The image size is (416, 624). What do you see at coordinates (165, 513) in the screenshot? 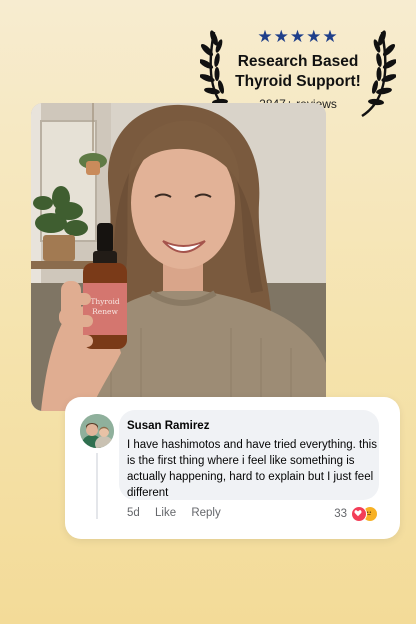
I see `like-button: Like` at bounding box center [165, 513].